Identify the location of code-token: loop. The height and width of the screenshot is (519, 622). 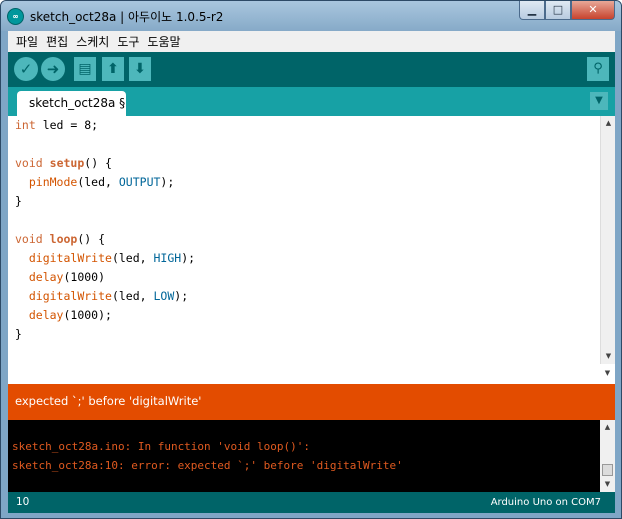
(63, 239).